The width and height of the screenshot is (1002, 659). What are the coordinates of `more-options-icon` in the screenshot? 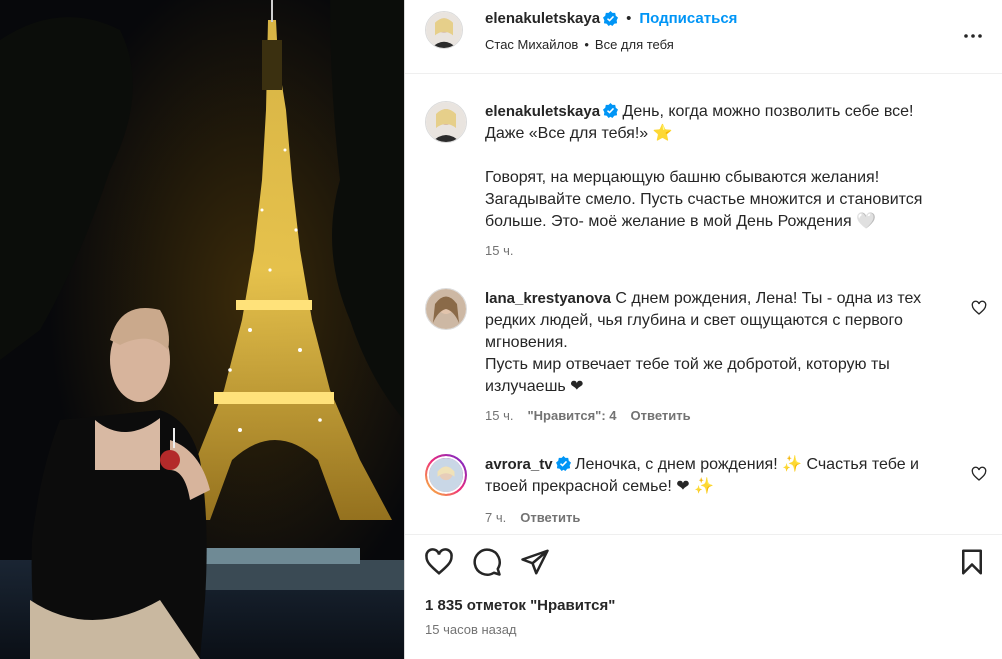 It's located at (973, 36).